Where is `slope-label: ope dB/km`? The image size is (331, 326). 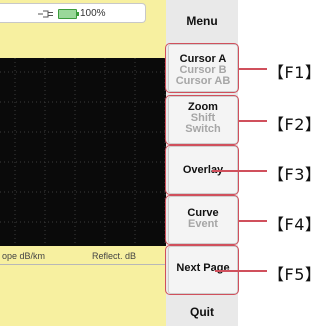 slope-label: ope dB/km is located at coordinates (24, 256).